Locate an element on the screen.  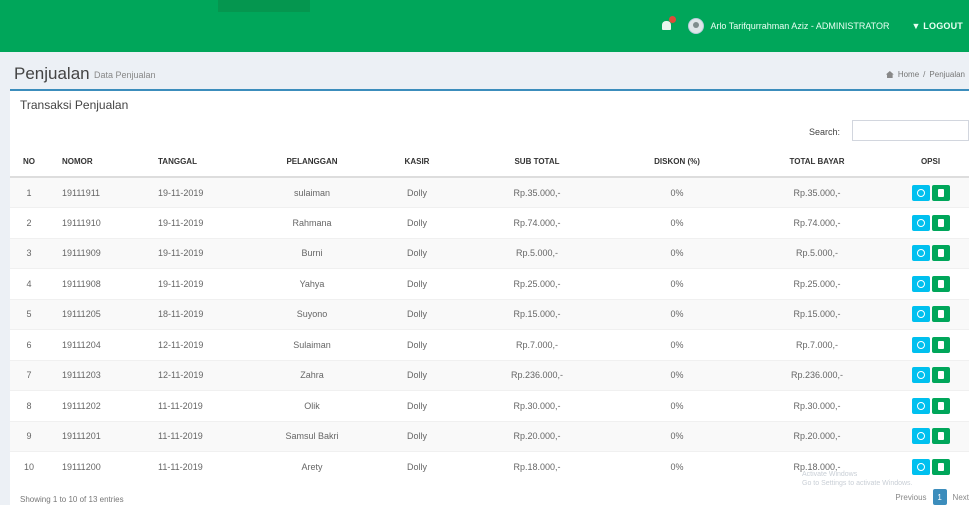
col-no: NO is located at coordinates (29, 162).